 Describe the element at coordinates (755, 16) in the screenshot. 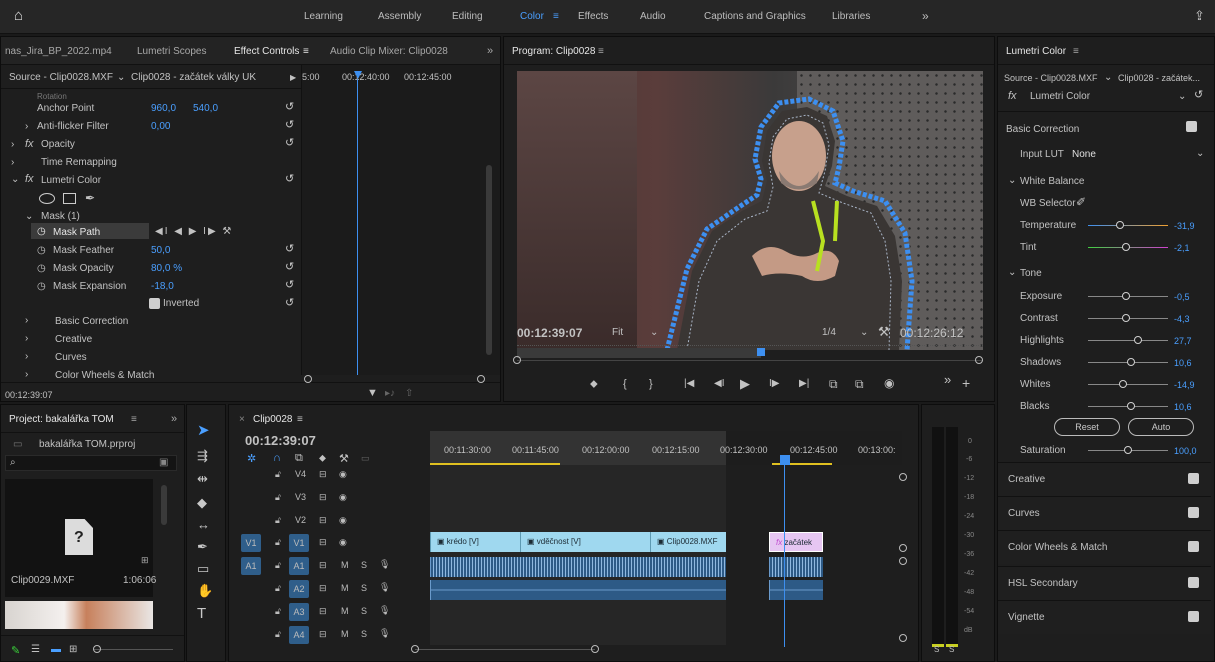

I see `workspace-captions: Captions and Graphics` at that location.